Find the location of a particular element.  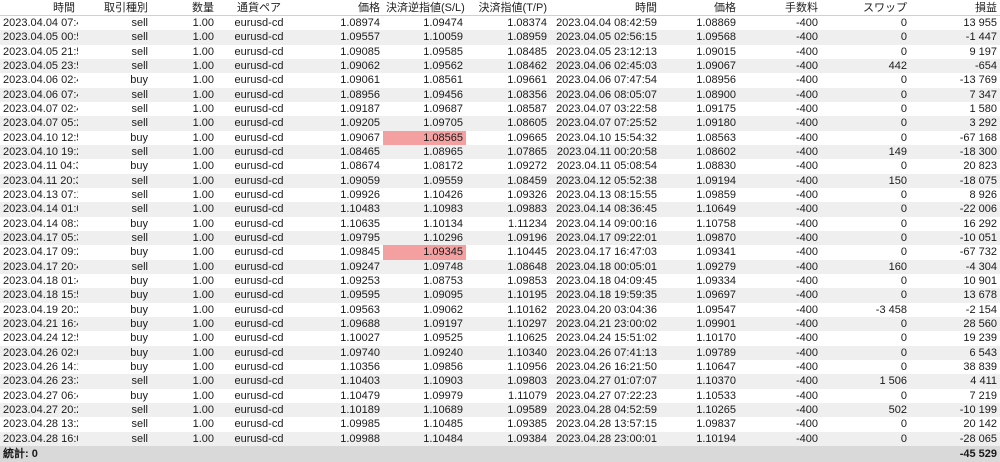

cell-open-price: 1.09845 is located at coordinates (360, 252).